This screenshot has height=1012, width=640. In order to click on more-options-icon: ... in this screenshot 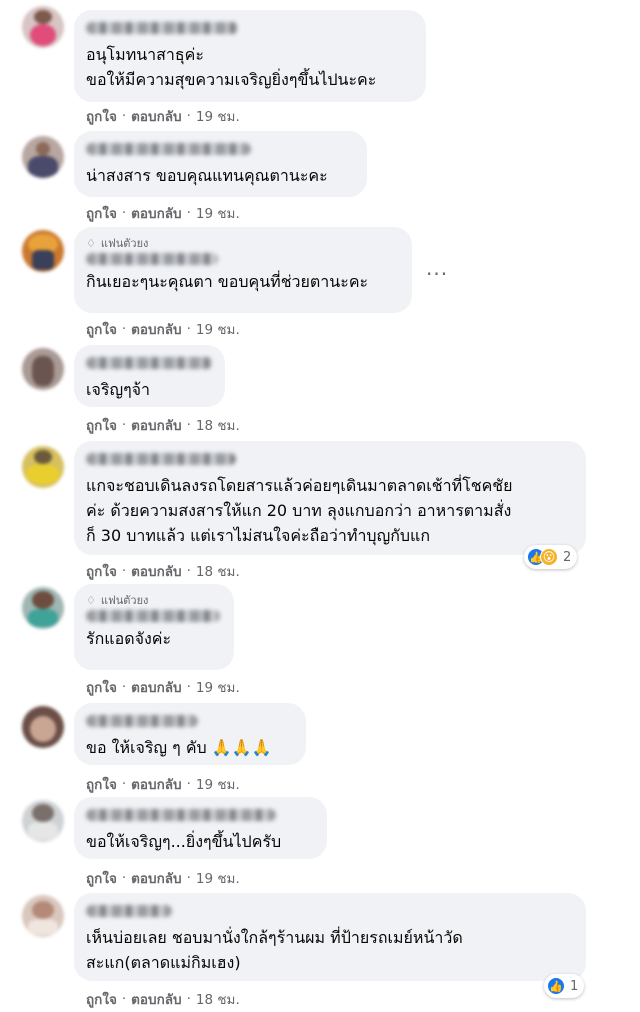, I will do `click(437, 268)`.